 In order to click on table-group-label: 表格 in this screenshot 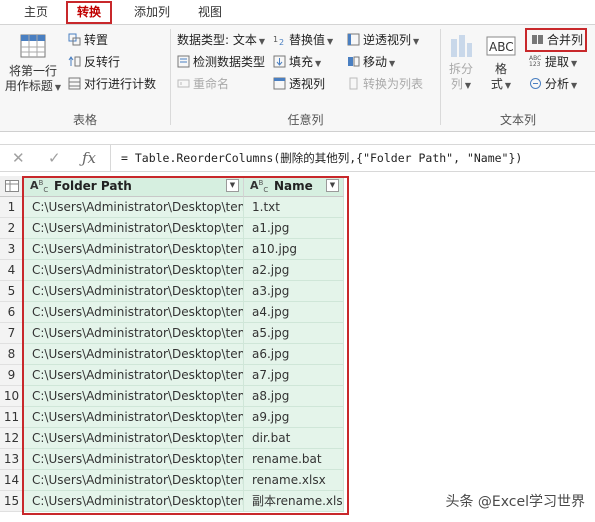, I will do `click(84, 120)`.